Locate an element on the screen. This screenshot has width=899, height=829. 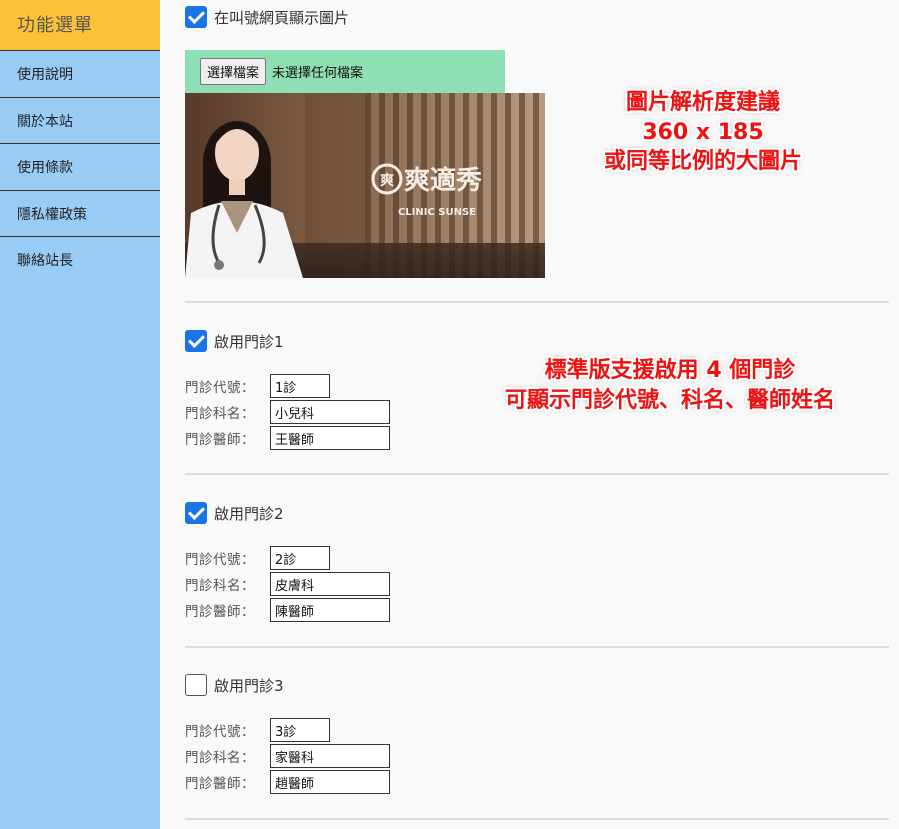
sidebar-item-about: 關於本站 is located at coordinates (80, 121).